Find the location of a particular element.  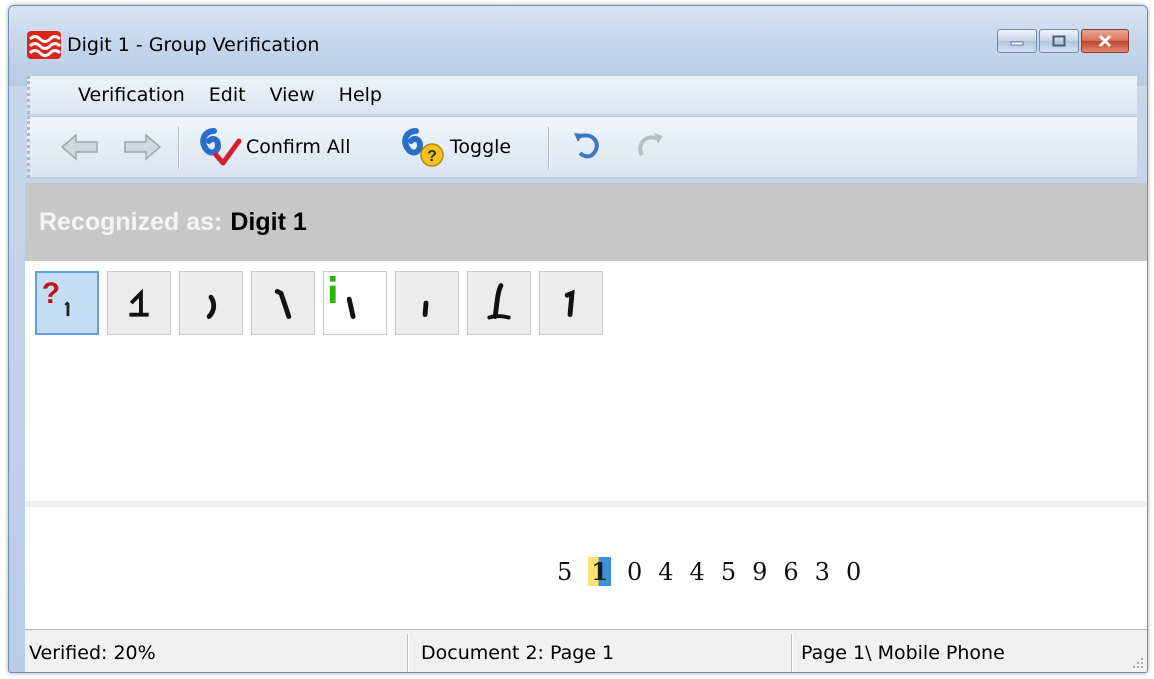

confirm-all-label: Confirm All is located at coordinates (298, 147).